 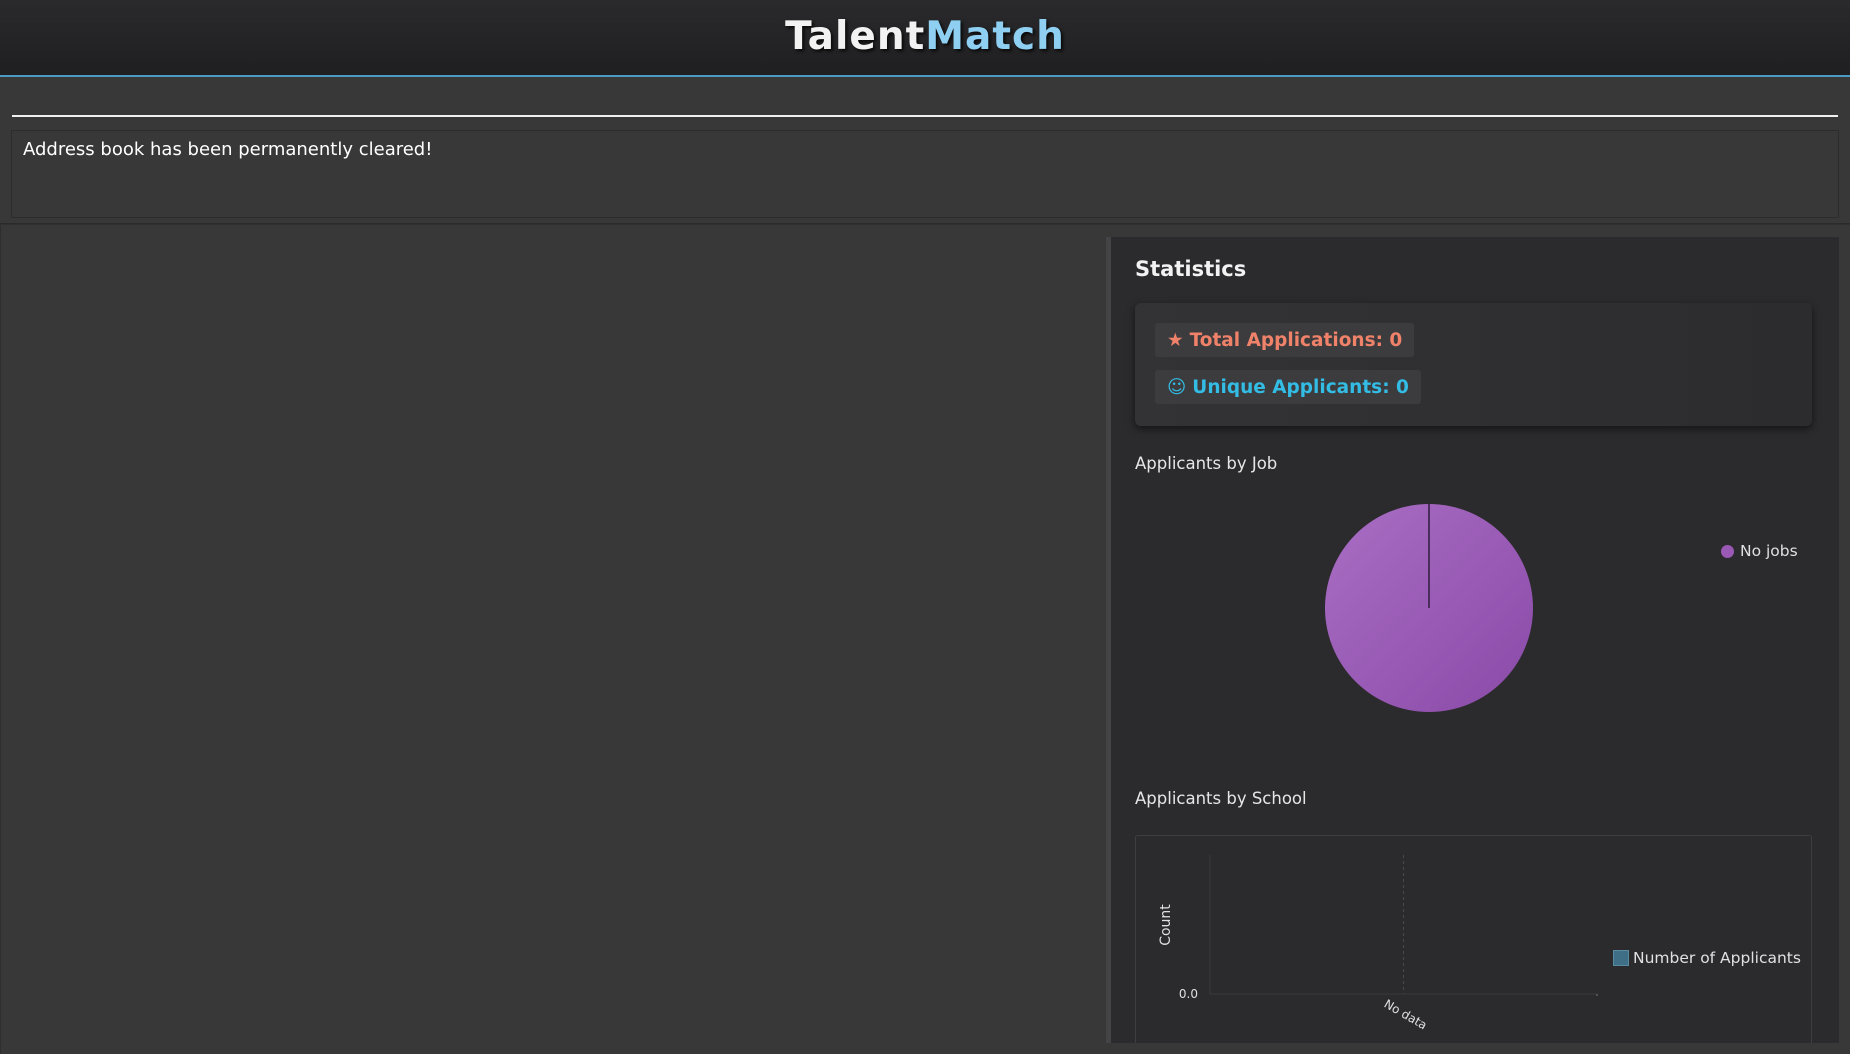 I want to click on unique-applicants-badge: ☺ Unique Applicants: 0, so click(x=1288, y=387).